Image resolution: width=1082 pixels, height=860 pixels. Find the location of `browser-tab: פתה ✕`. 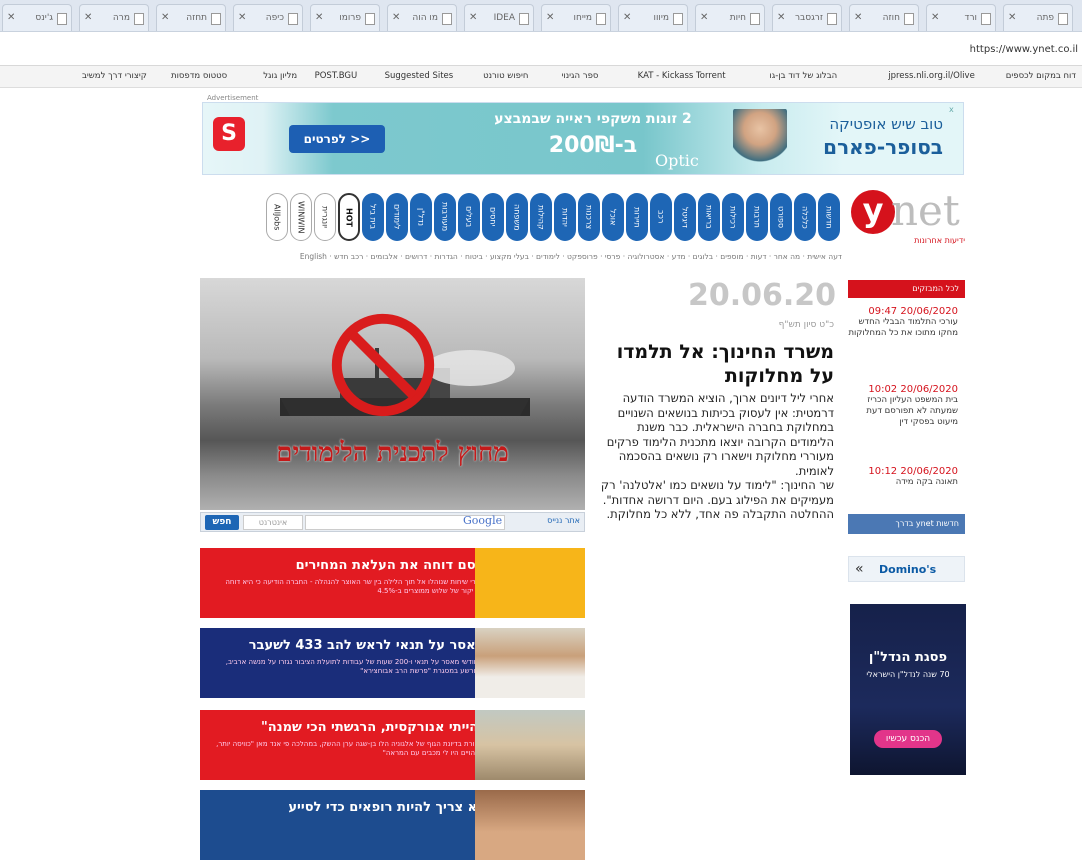

browser-tab: פתה ✕ is located at coordinates (1038, 17).